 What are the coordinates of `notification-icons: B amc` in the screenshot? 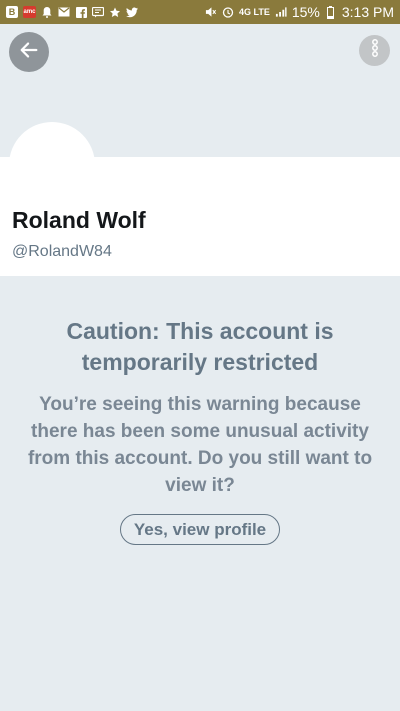 It's located at (72, 12).